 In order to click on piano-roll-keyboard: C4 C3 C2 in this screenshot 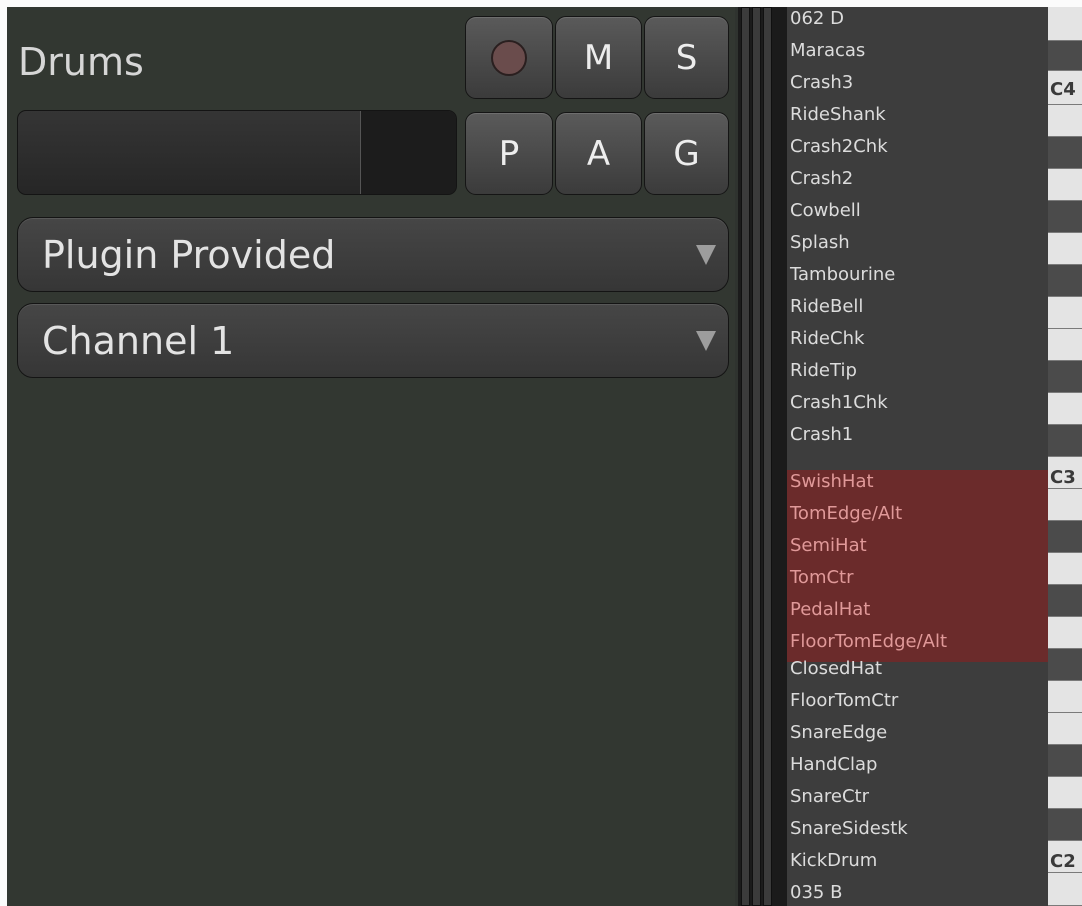, I will do `click(1065, 456)`.